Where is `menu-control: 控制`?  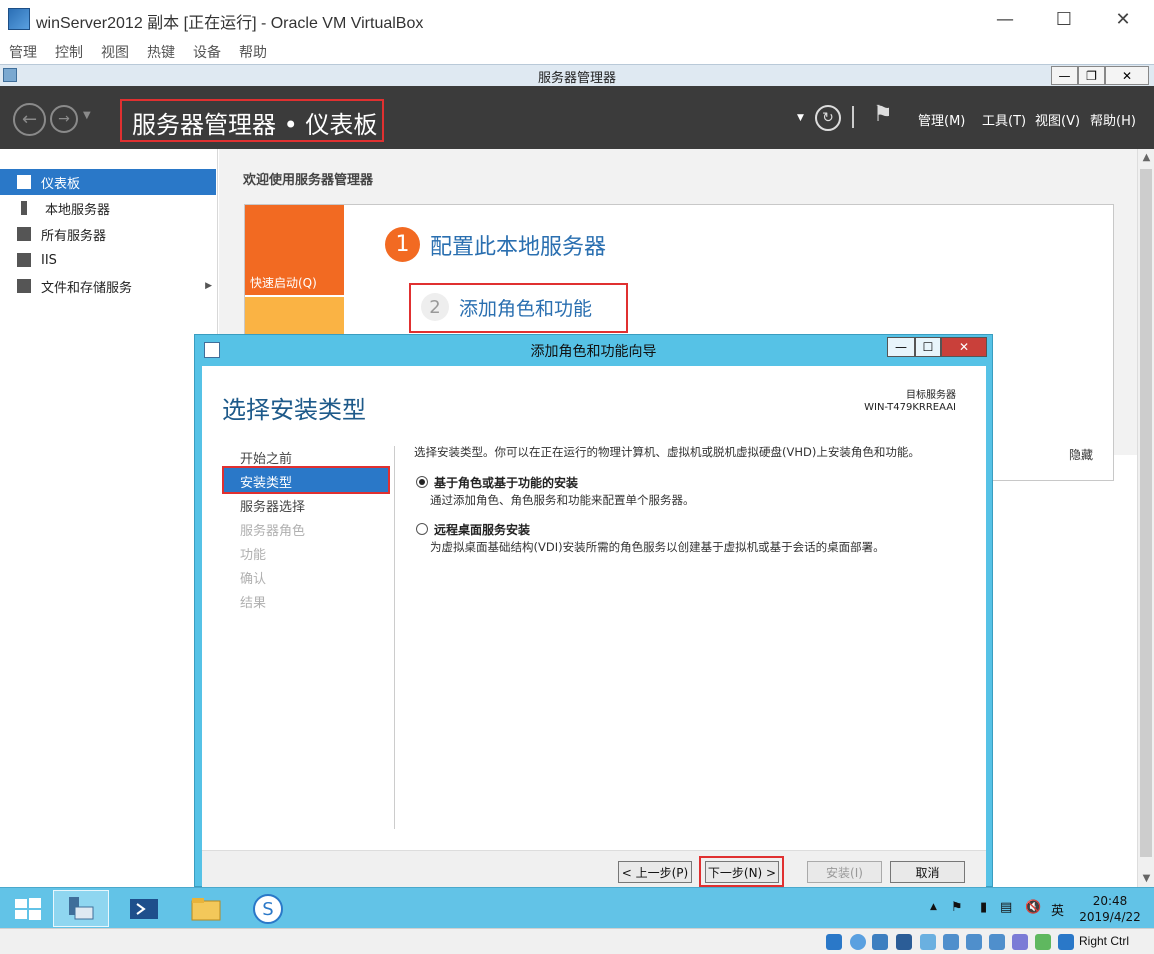 menu-control: 控制 is located at coordinates (69, 52).